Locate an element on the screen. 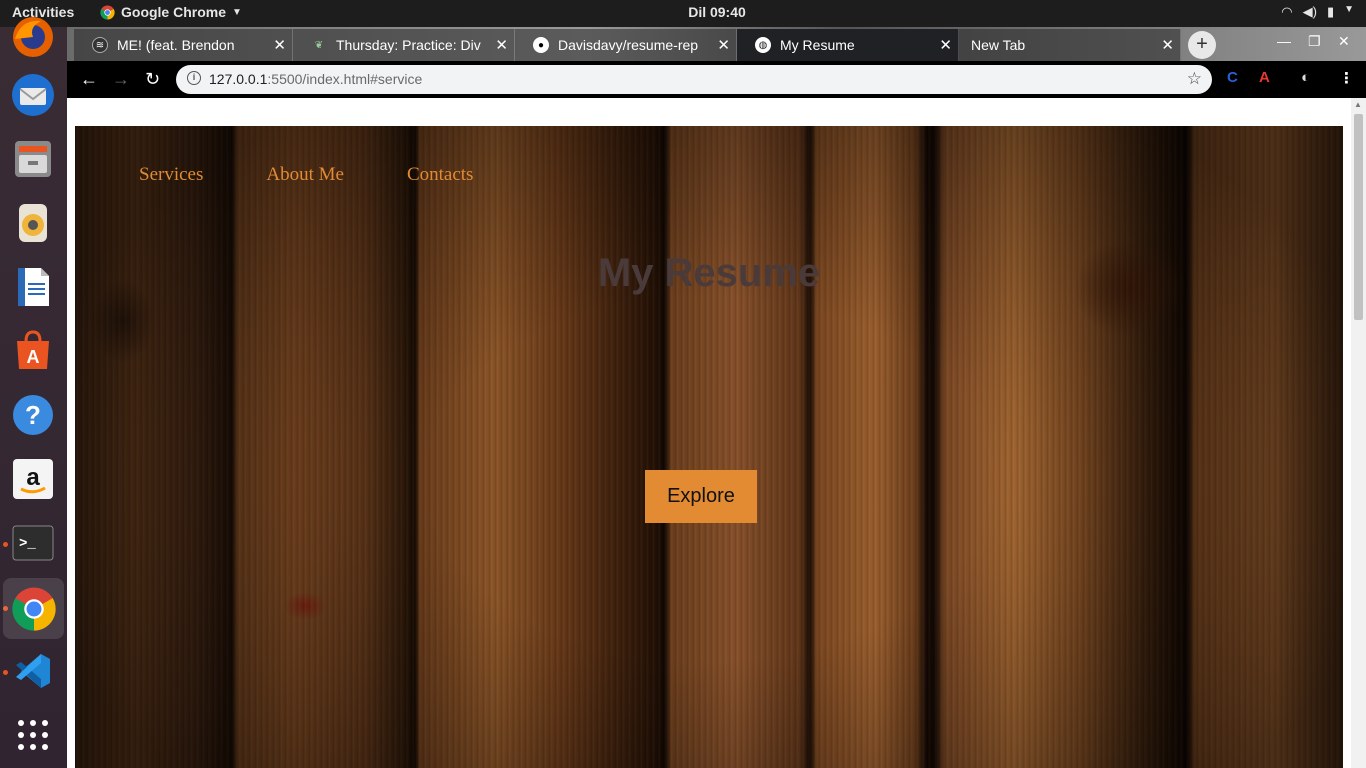 The image size is (1366, 768). launcher-dock: A ? a >_ is located at coordinates (33, 392).